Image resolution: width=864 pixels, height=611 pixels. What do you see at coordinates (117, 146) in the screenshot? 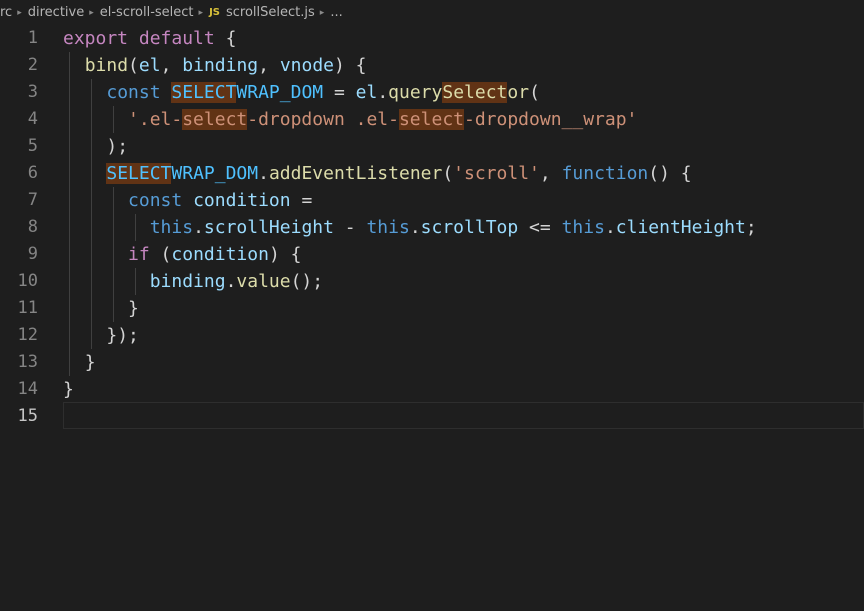
I see `code-token: );` at bounding box center [117, 146].